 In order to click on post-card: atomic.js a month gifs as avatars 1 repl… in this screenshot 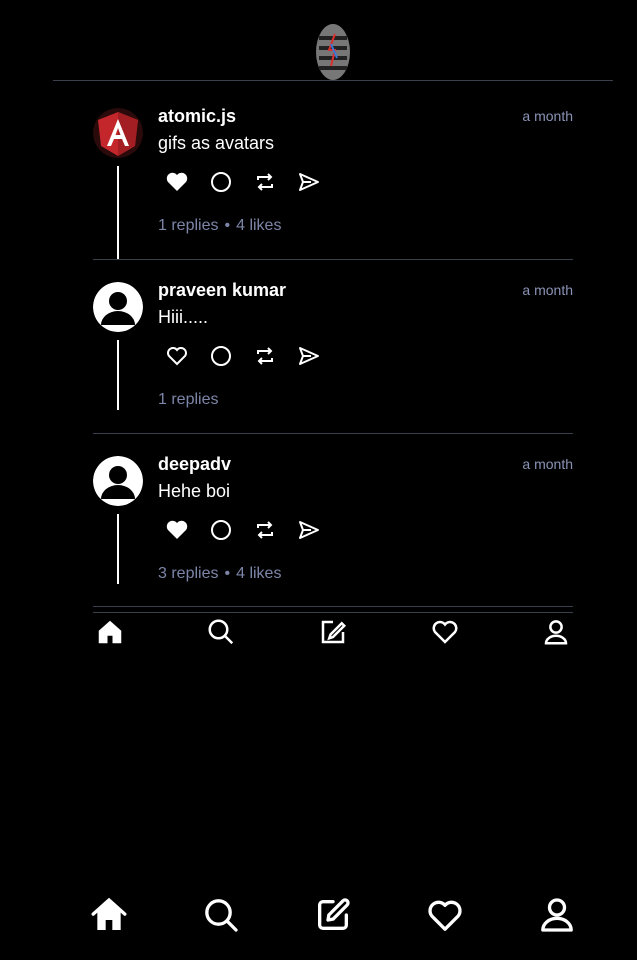, I will do `click(333, 180)`.